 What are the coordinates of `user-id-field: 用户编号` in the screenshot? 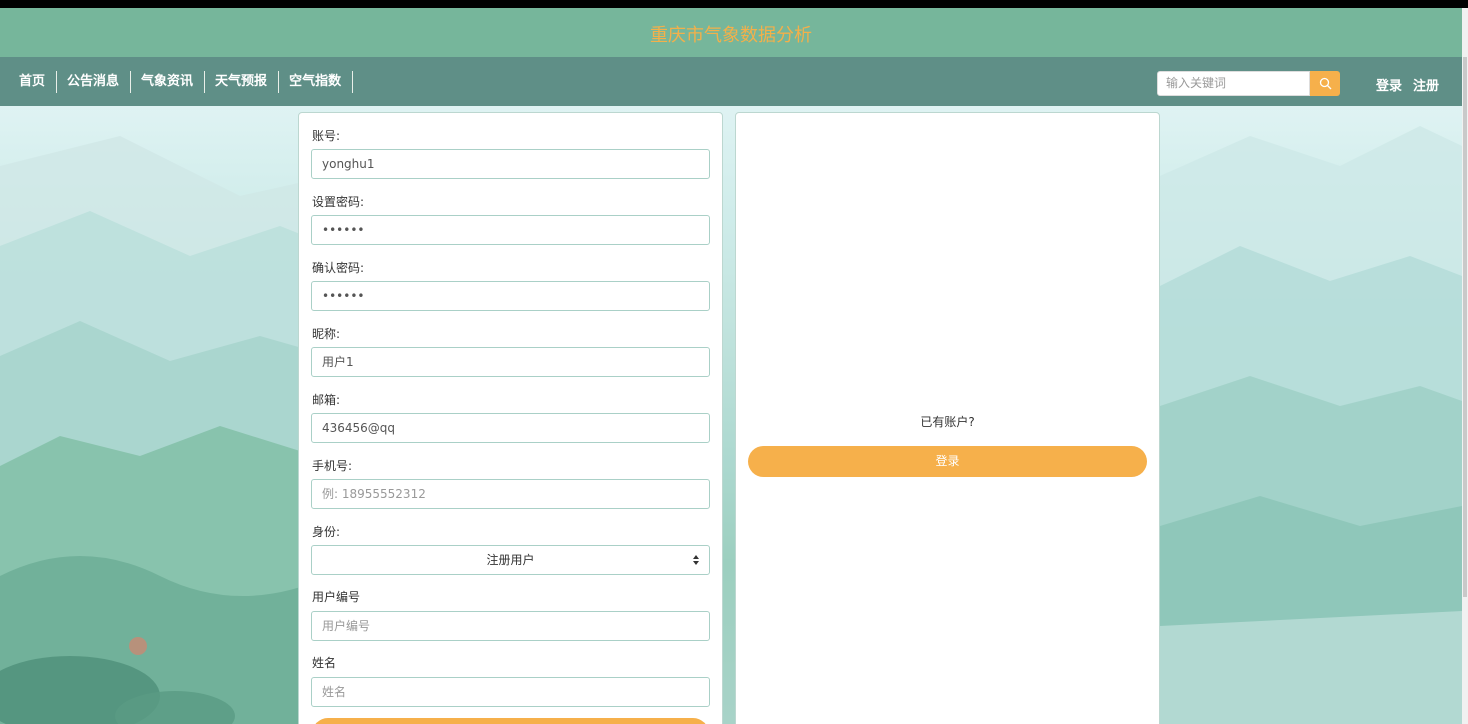 It's located at (510, 626).